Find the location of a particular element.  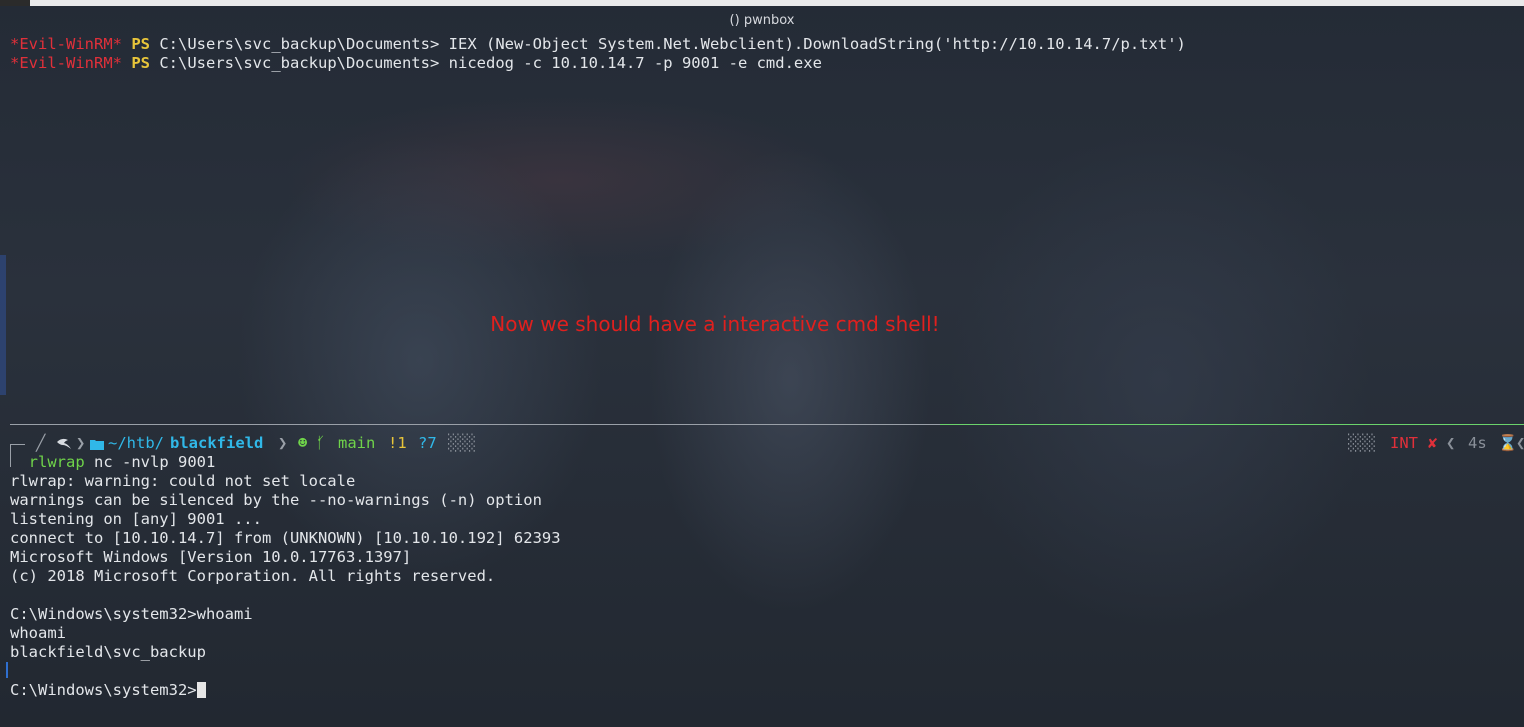

output-line: rlwrap: warning: could not set locale is located at coordinates (183, 481).